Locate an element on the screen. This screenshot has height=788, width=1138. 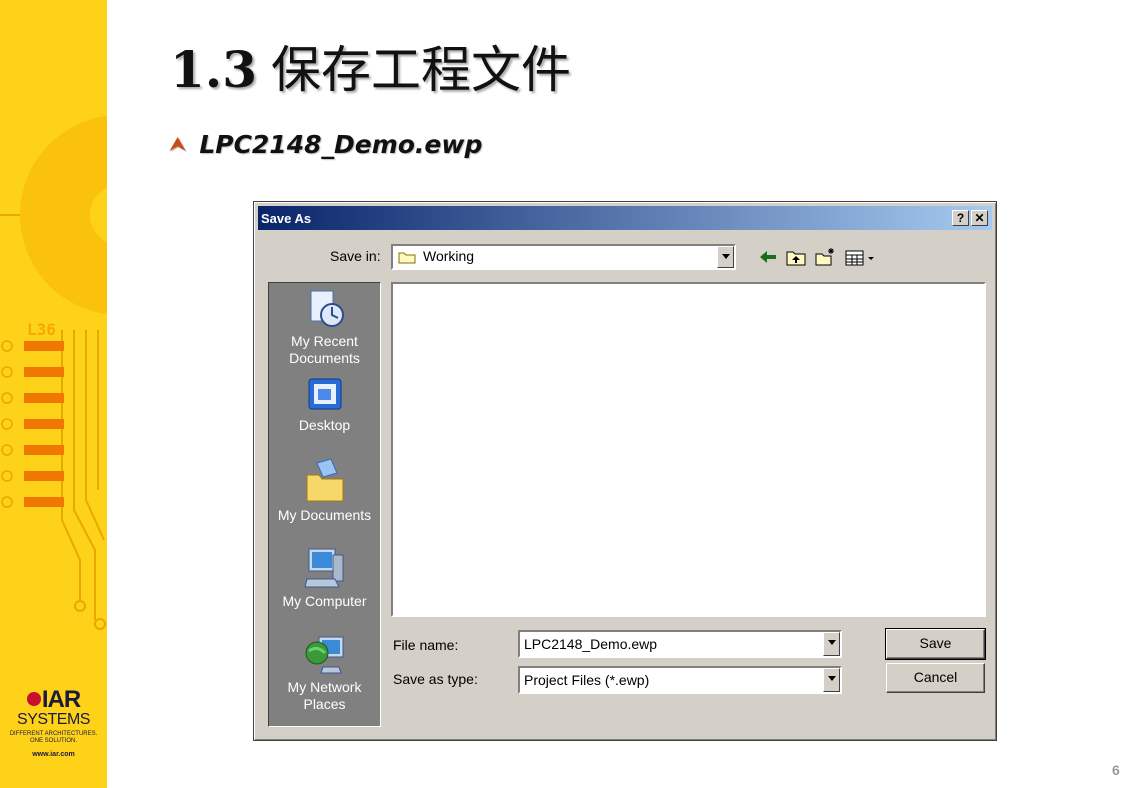
logo-systems: SYSTEMS is located at coordinates (53, 719).